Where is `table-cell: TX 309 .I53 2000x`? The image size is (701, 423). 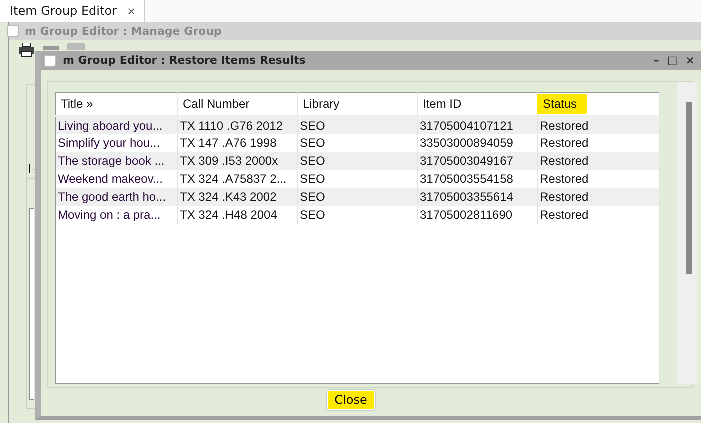
table-cell: TX 309 .I53 2000x is located at coordinates (238, 161).